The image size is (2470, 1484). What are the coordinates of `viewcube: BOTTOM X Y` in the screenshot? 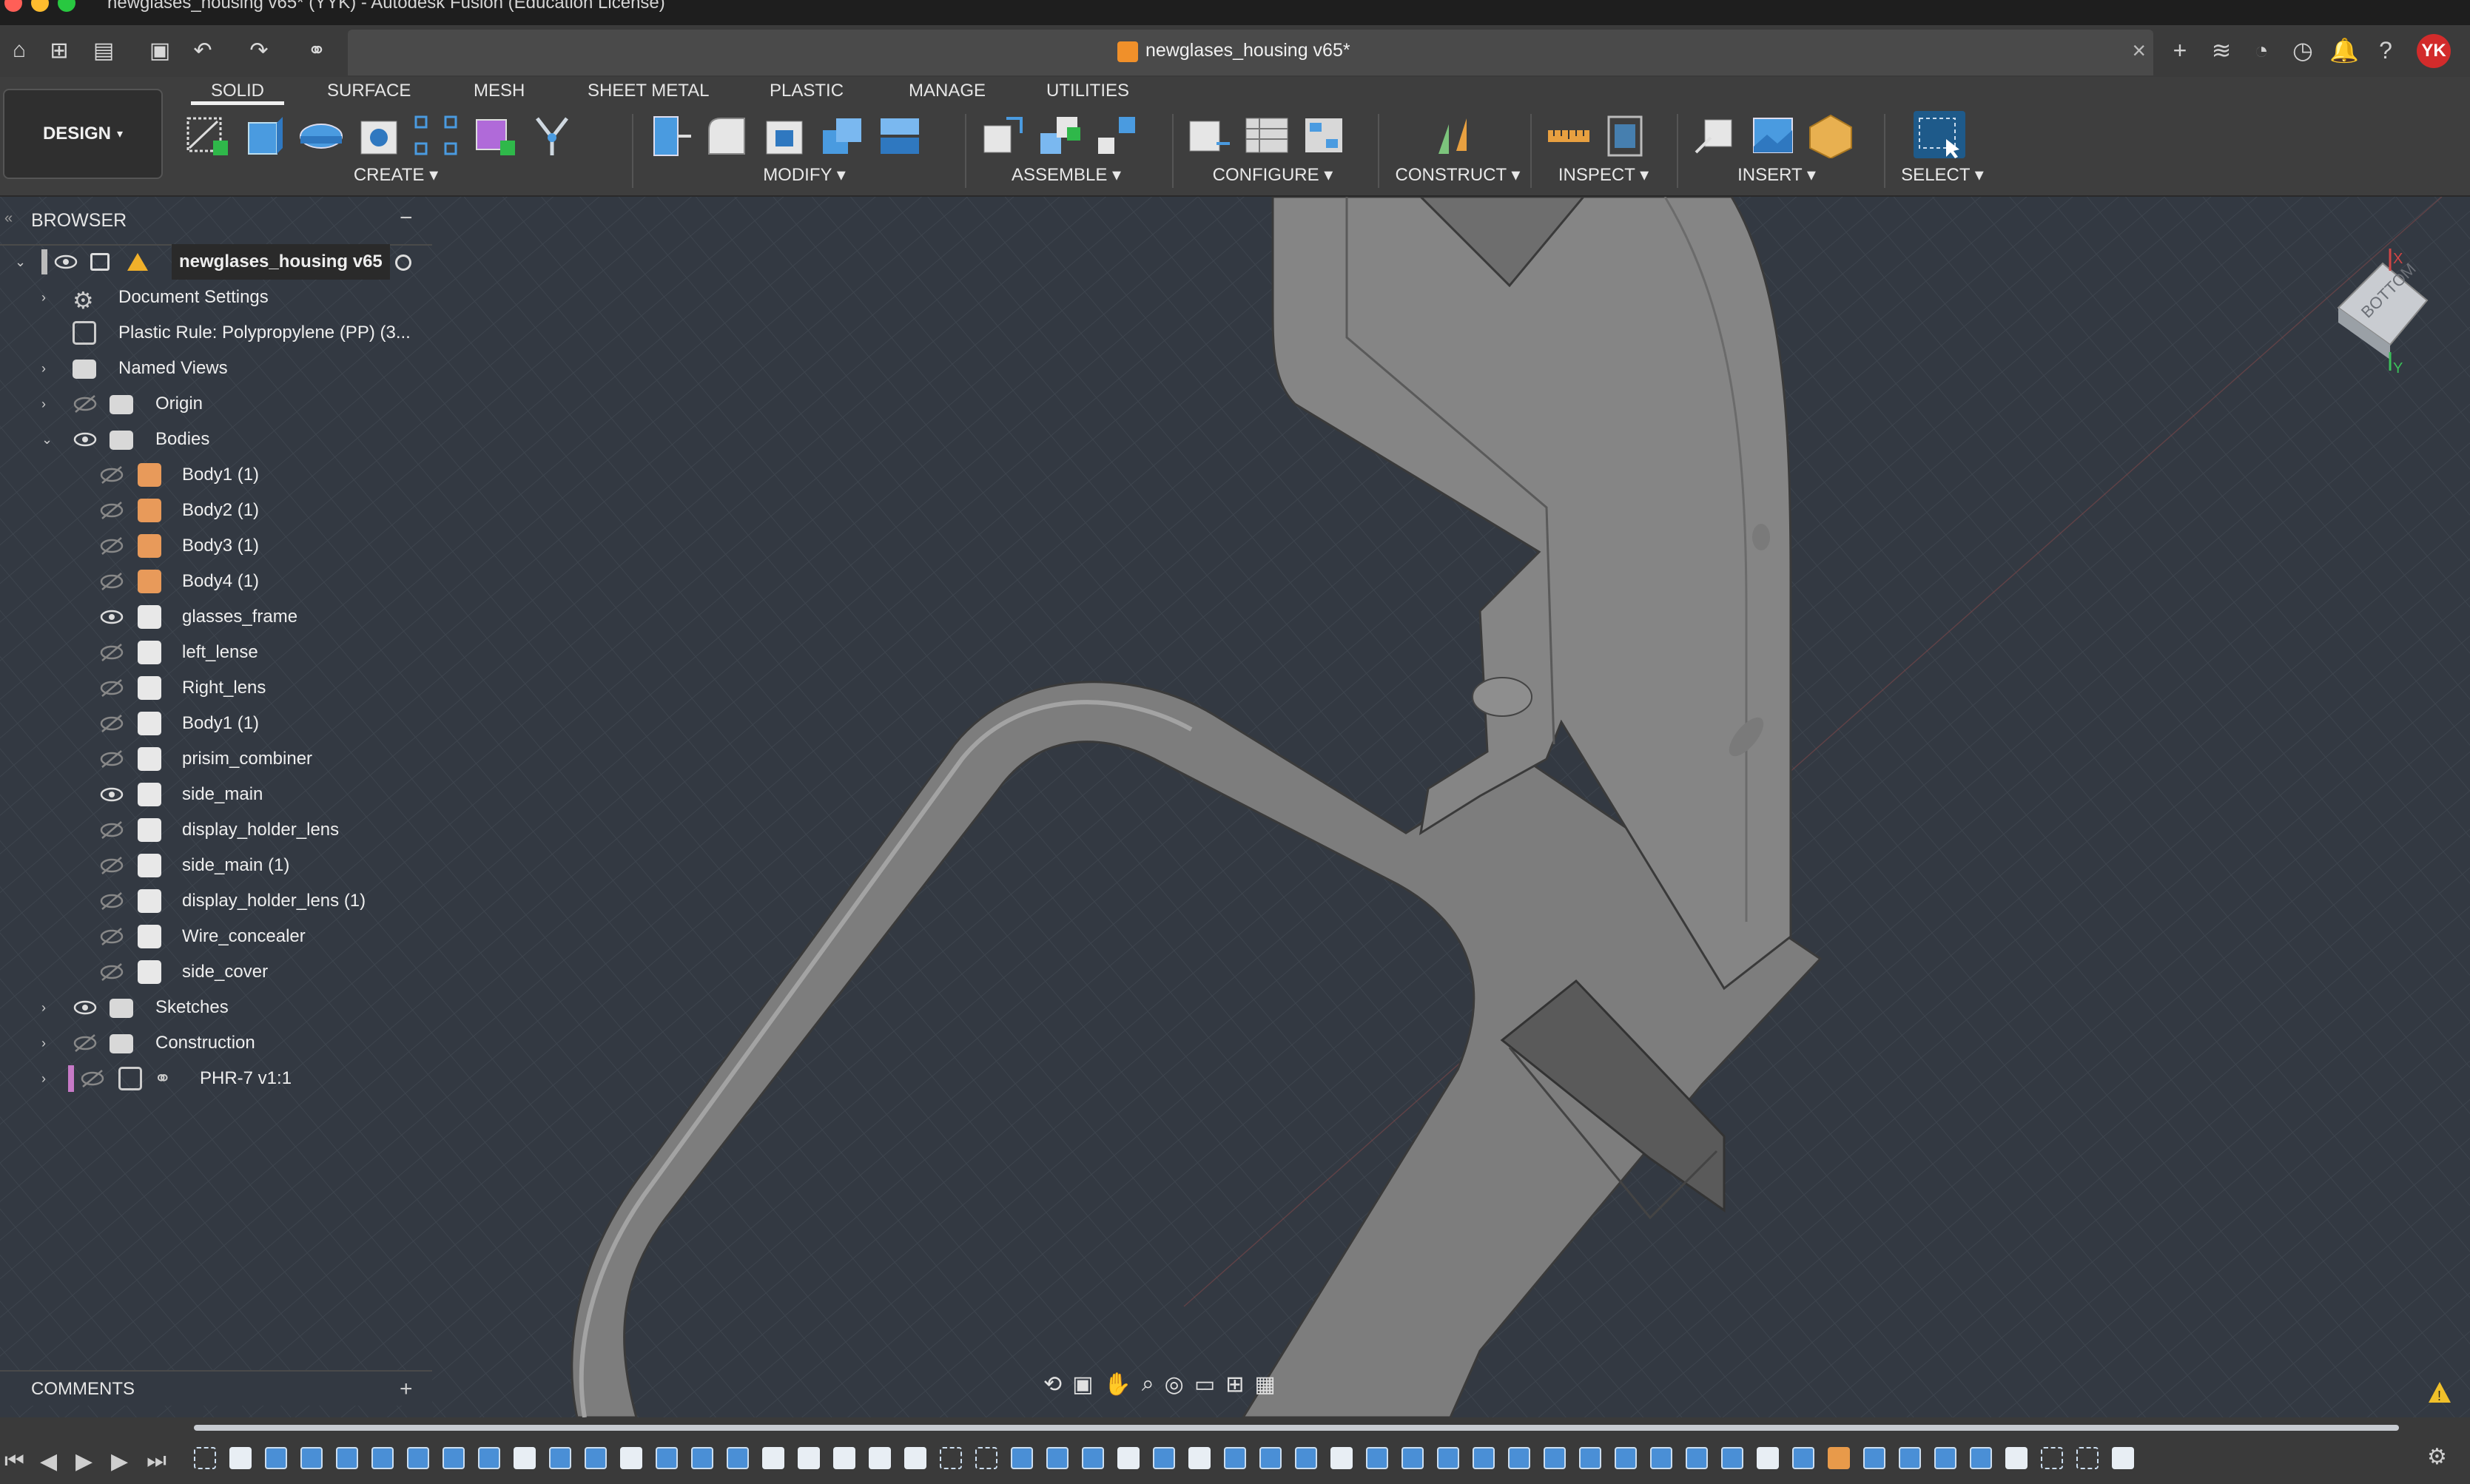 It's located at (2379, 309).